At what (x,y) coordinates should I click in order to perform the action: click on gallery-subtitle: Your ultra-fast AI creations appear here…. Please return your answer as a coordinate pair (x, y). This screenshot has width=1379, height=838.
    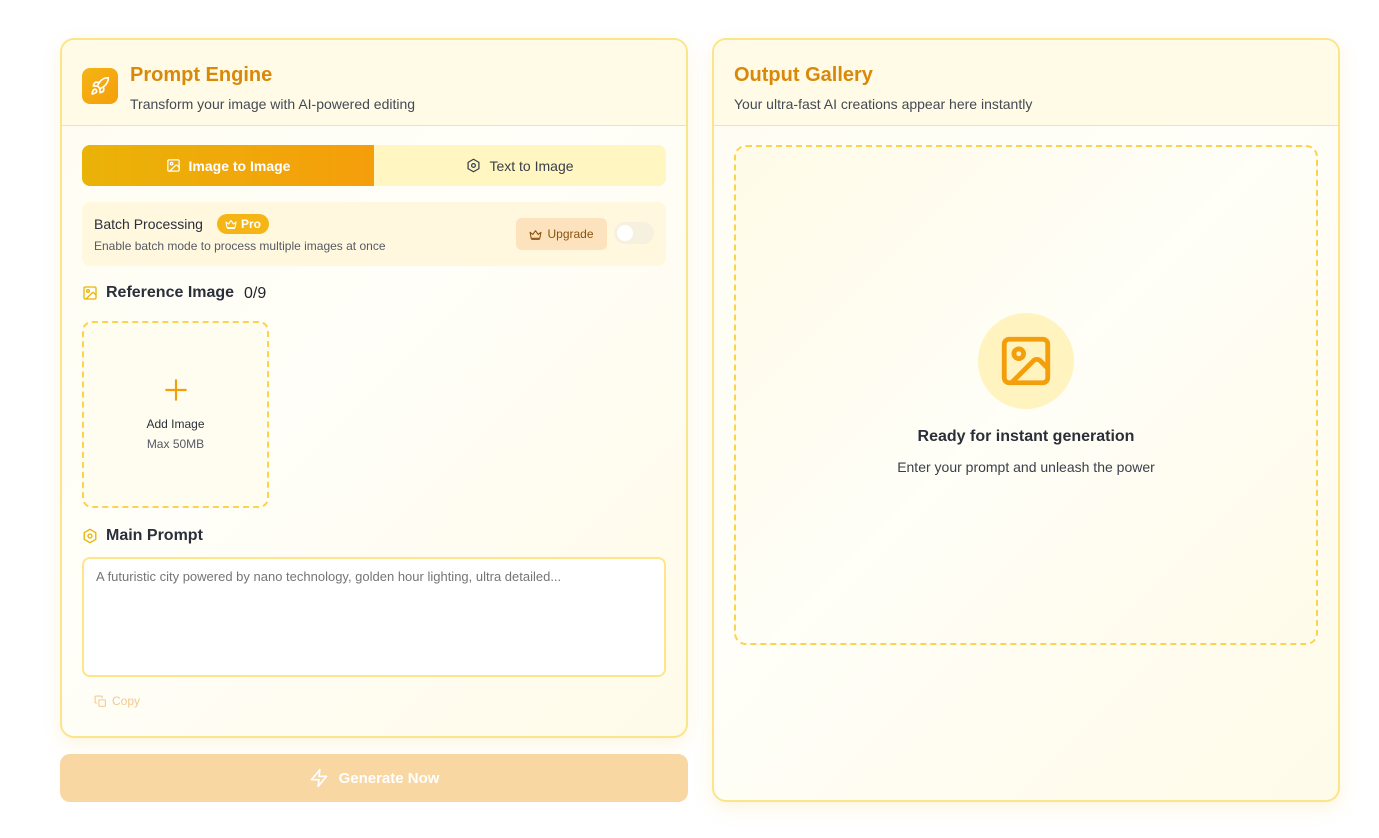
    Looking at the image, I should click on (883, 104).